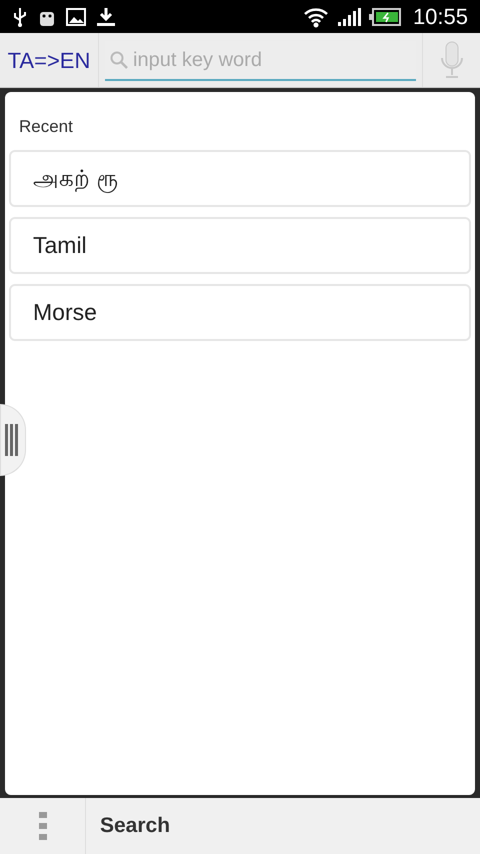 The height and width of the screenshot is (854, 480). What do you see at coordinates (240, 178) in the screenshot?
I see `recent-item: அகற் ரூ` at bounding box center [240, 178].